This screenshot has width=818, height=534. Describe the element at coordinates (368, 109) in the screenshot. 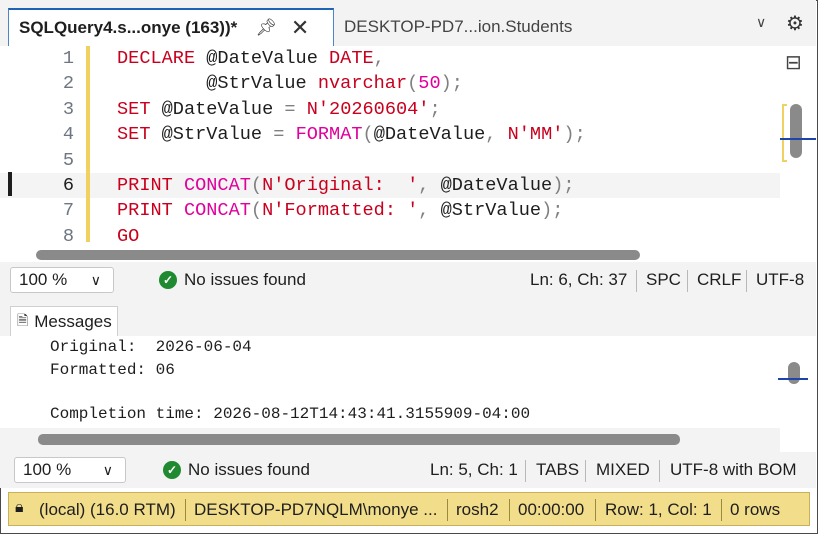

I see `code-token: N'20260604'` at that location.